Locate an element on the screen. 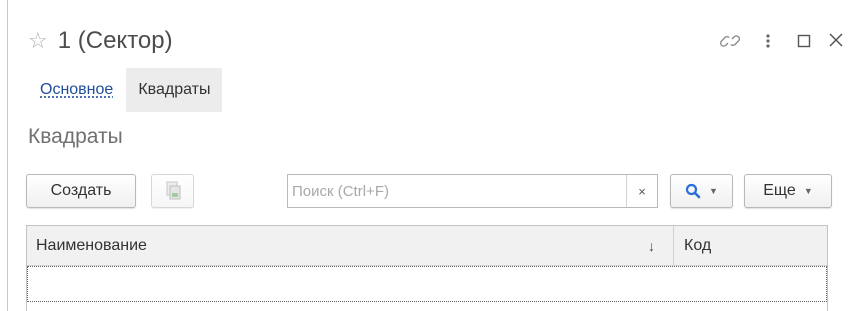 Image resolution: width=854 pixels, height=311 pixels. create-button: Создать is located at coordinates (81, 191).